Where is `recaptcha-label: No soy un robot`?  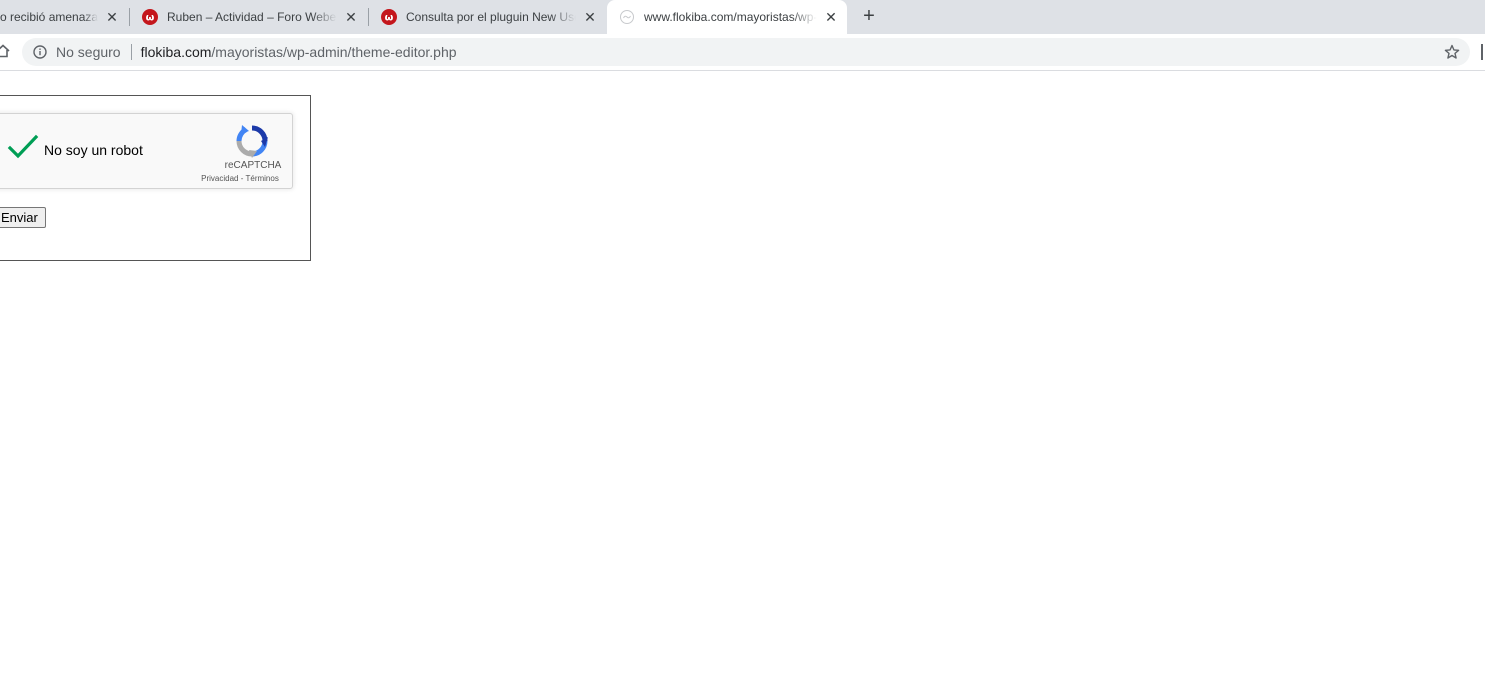
recaptcha-label: No soy un robot is located at coordinates (93, 150).